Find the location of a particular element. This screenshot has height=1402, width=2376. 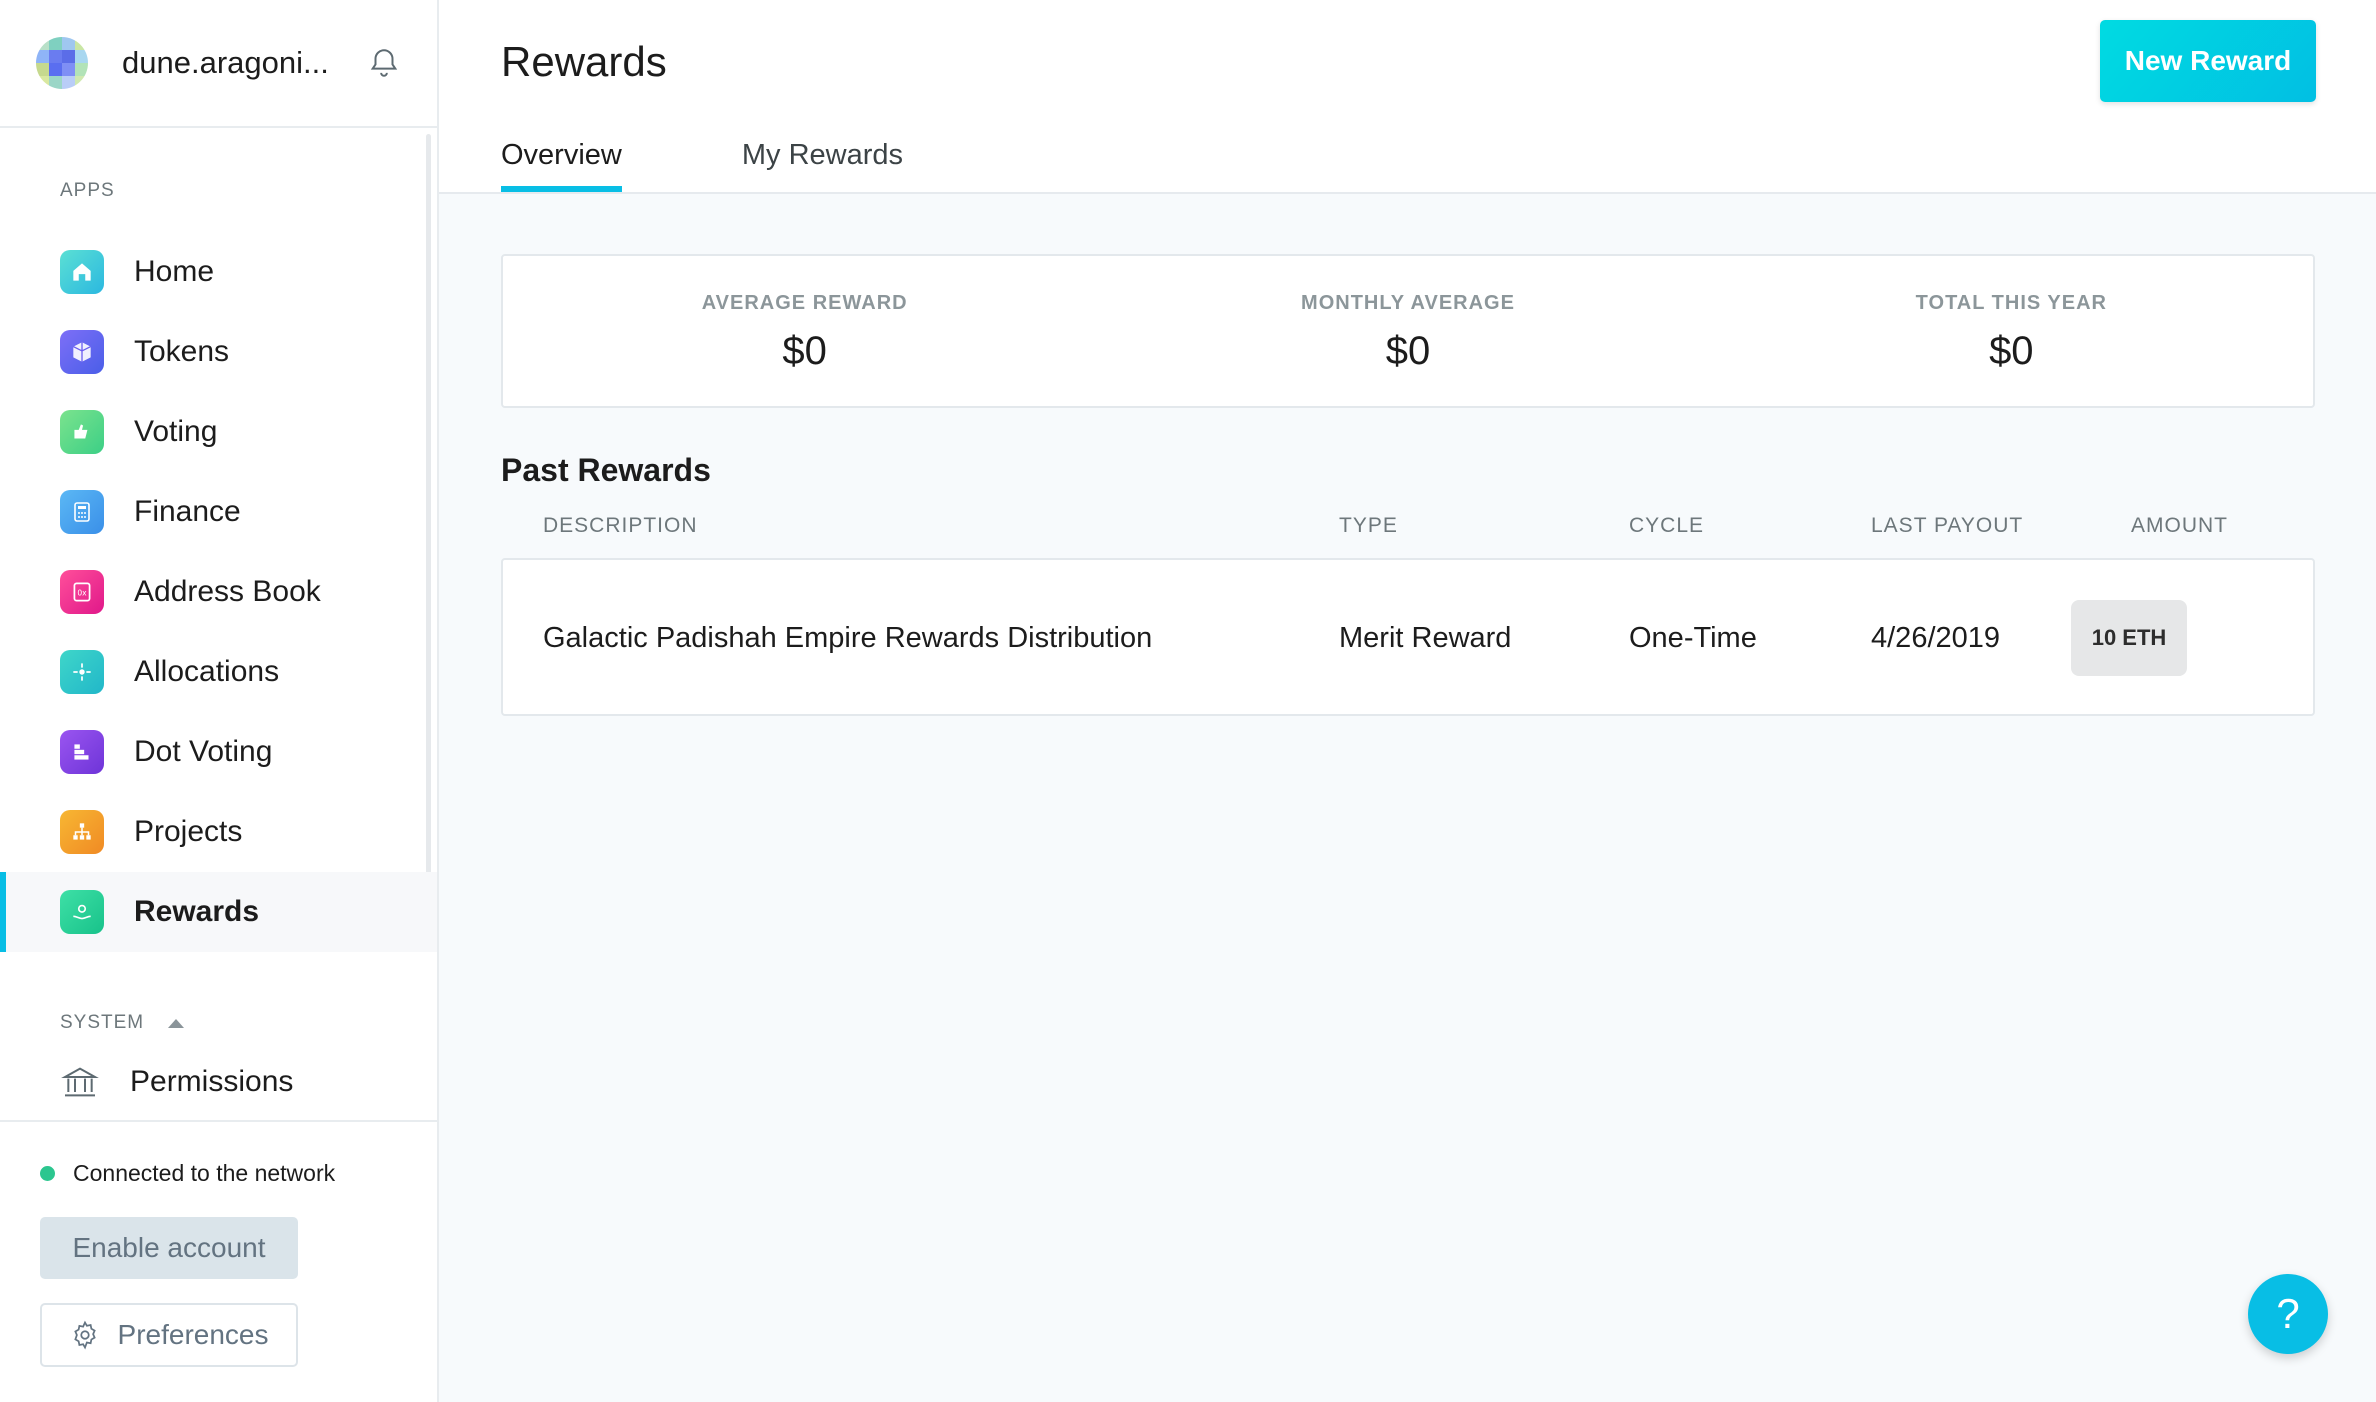

page-title: Rewards is located at coordinates (584, 61).